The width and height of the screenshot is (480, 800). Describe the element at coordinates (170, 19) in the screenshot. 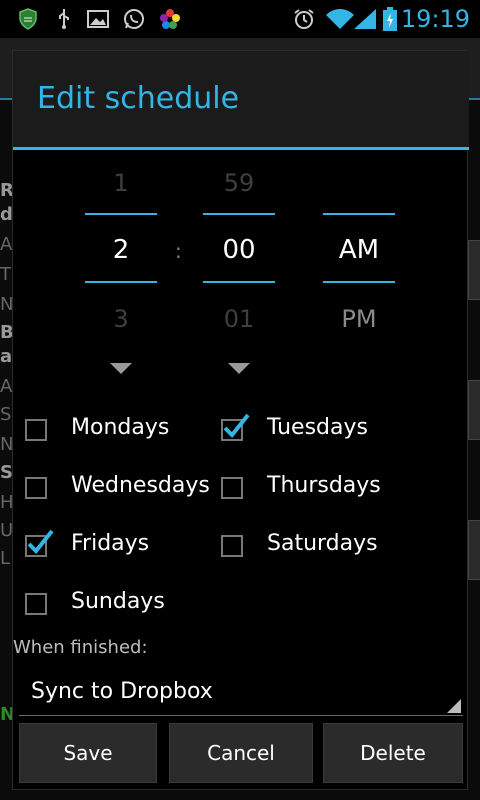

I see `photos-icon` at that location.